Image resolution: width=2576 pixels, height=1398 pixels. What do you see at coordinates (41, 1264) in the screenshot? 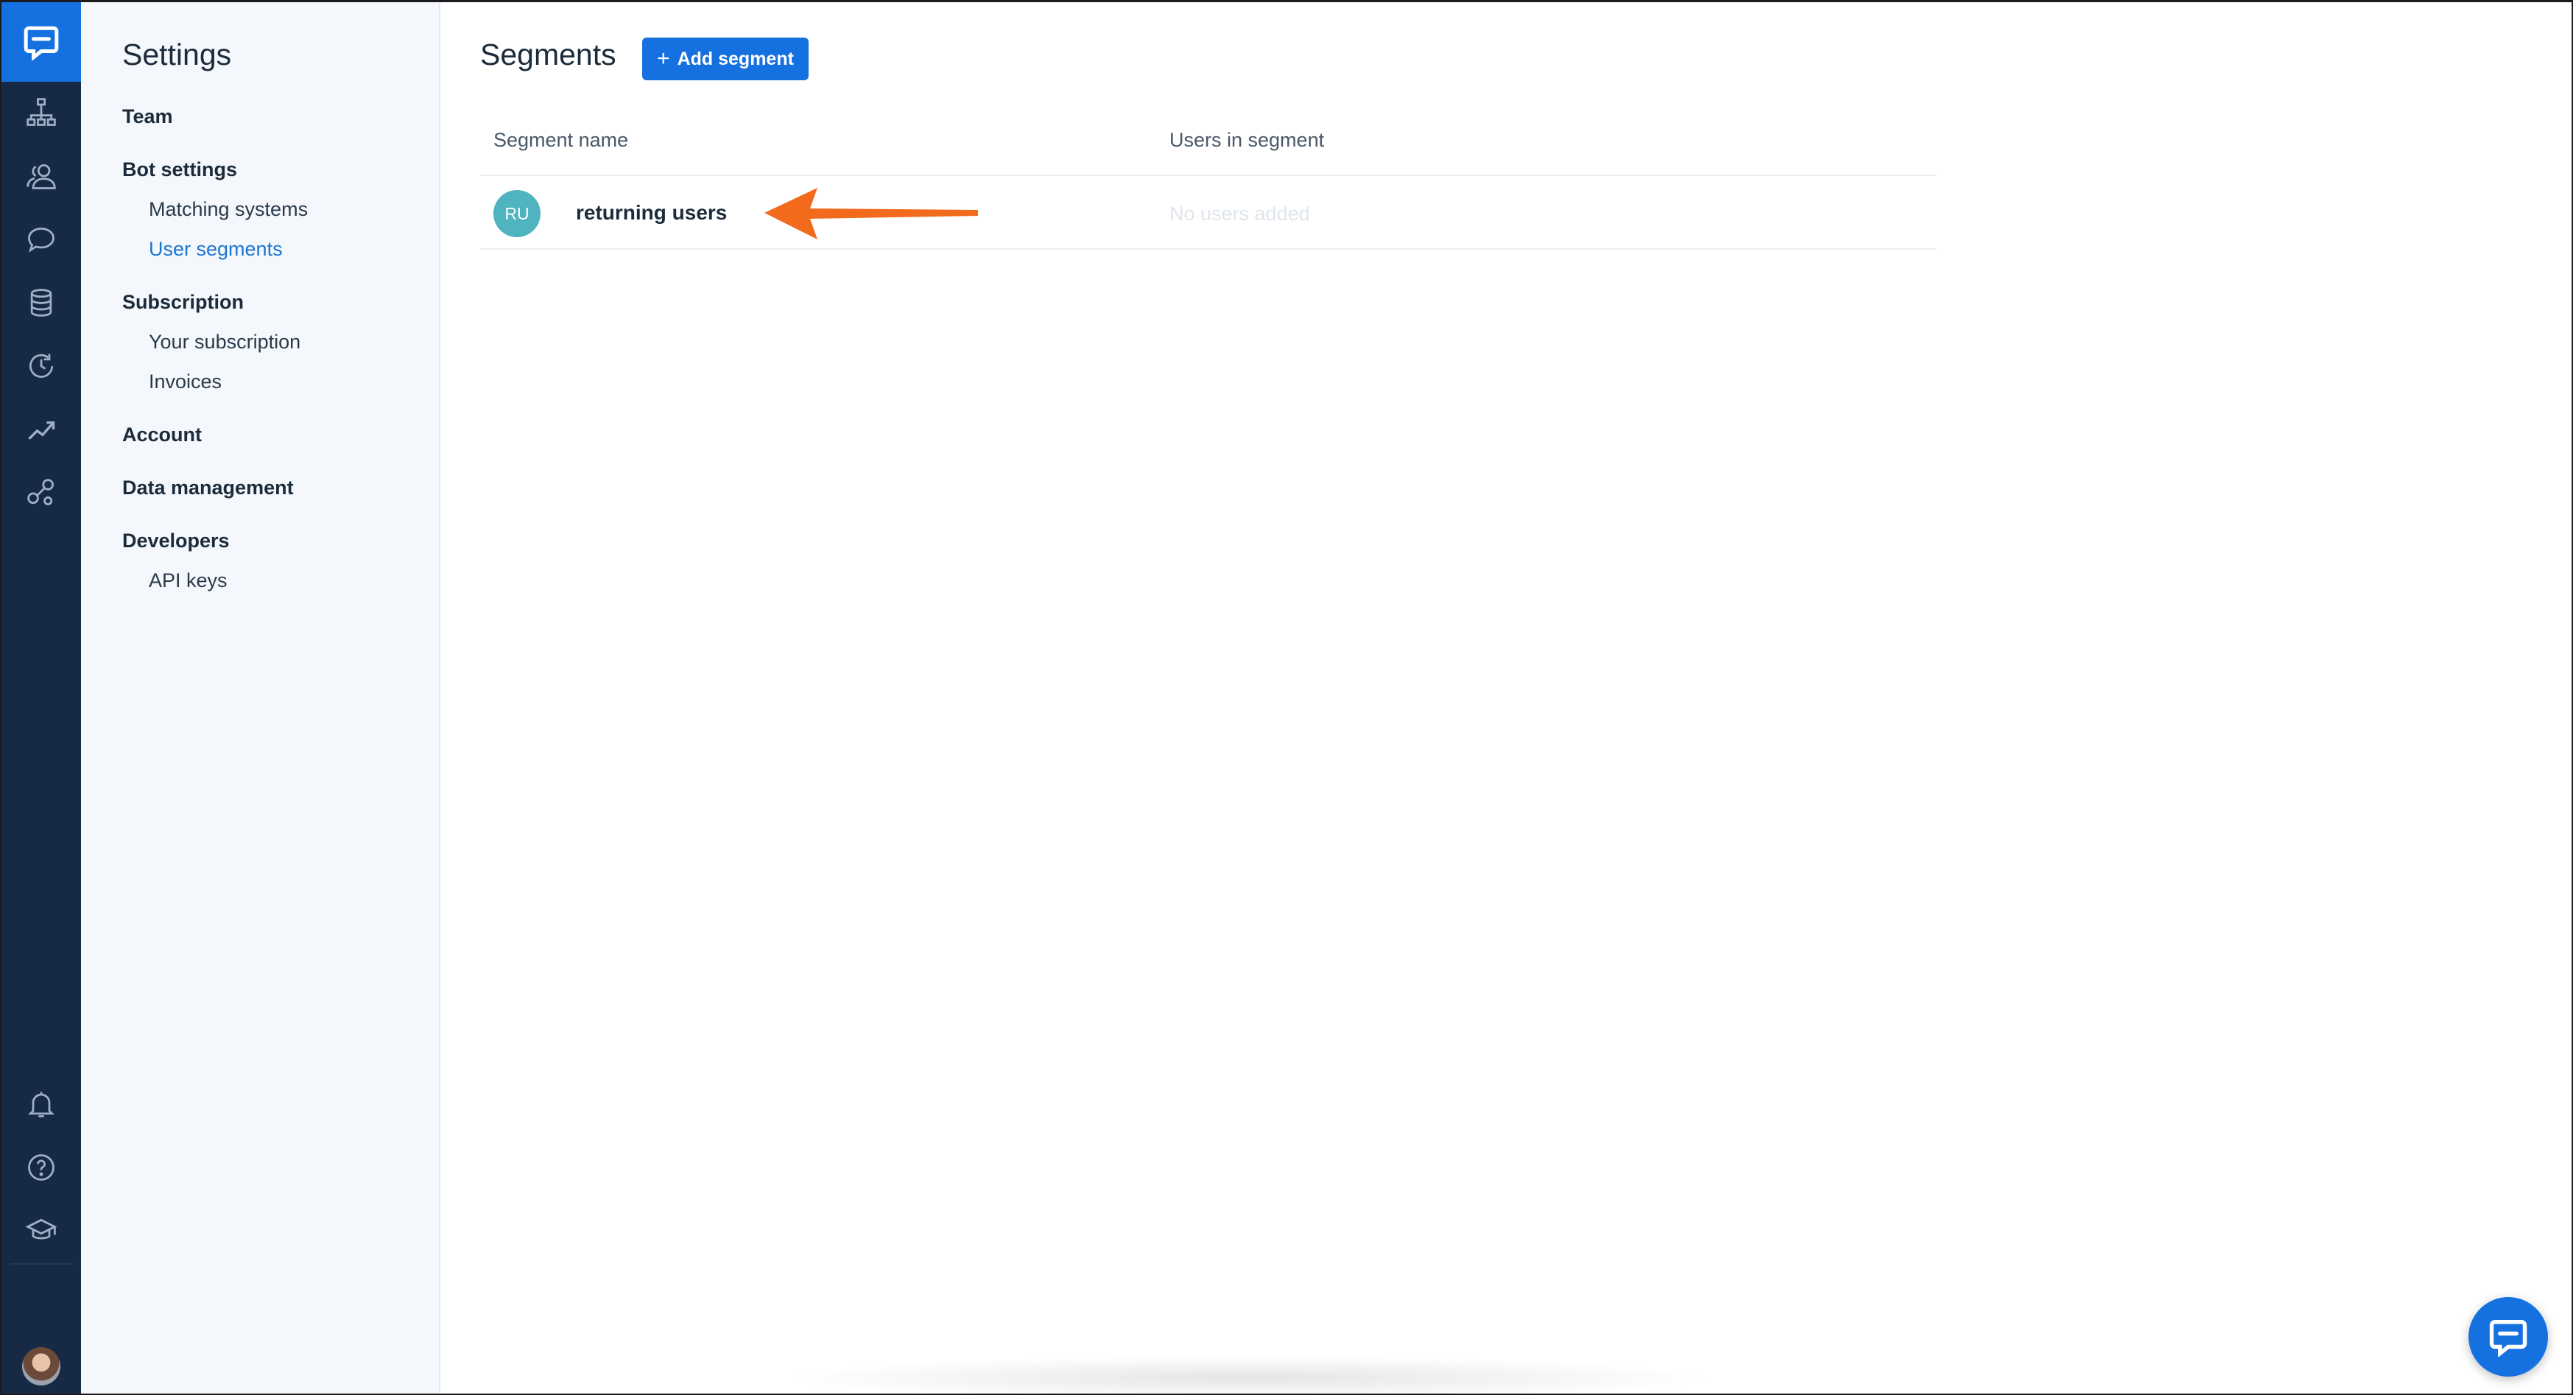
I see `rail-divider` at bounding box center [41, 1264].